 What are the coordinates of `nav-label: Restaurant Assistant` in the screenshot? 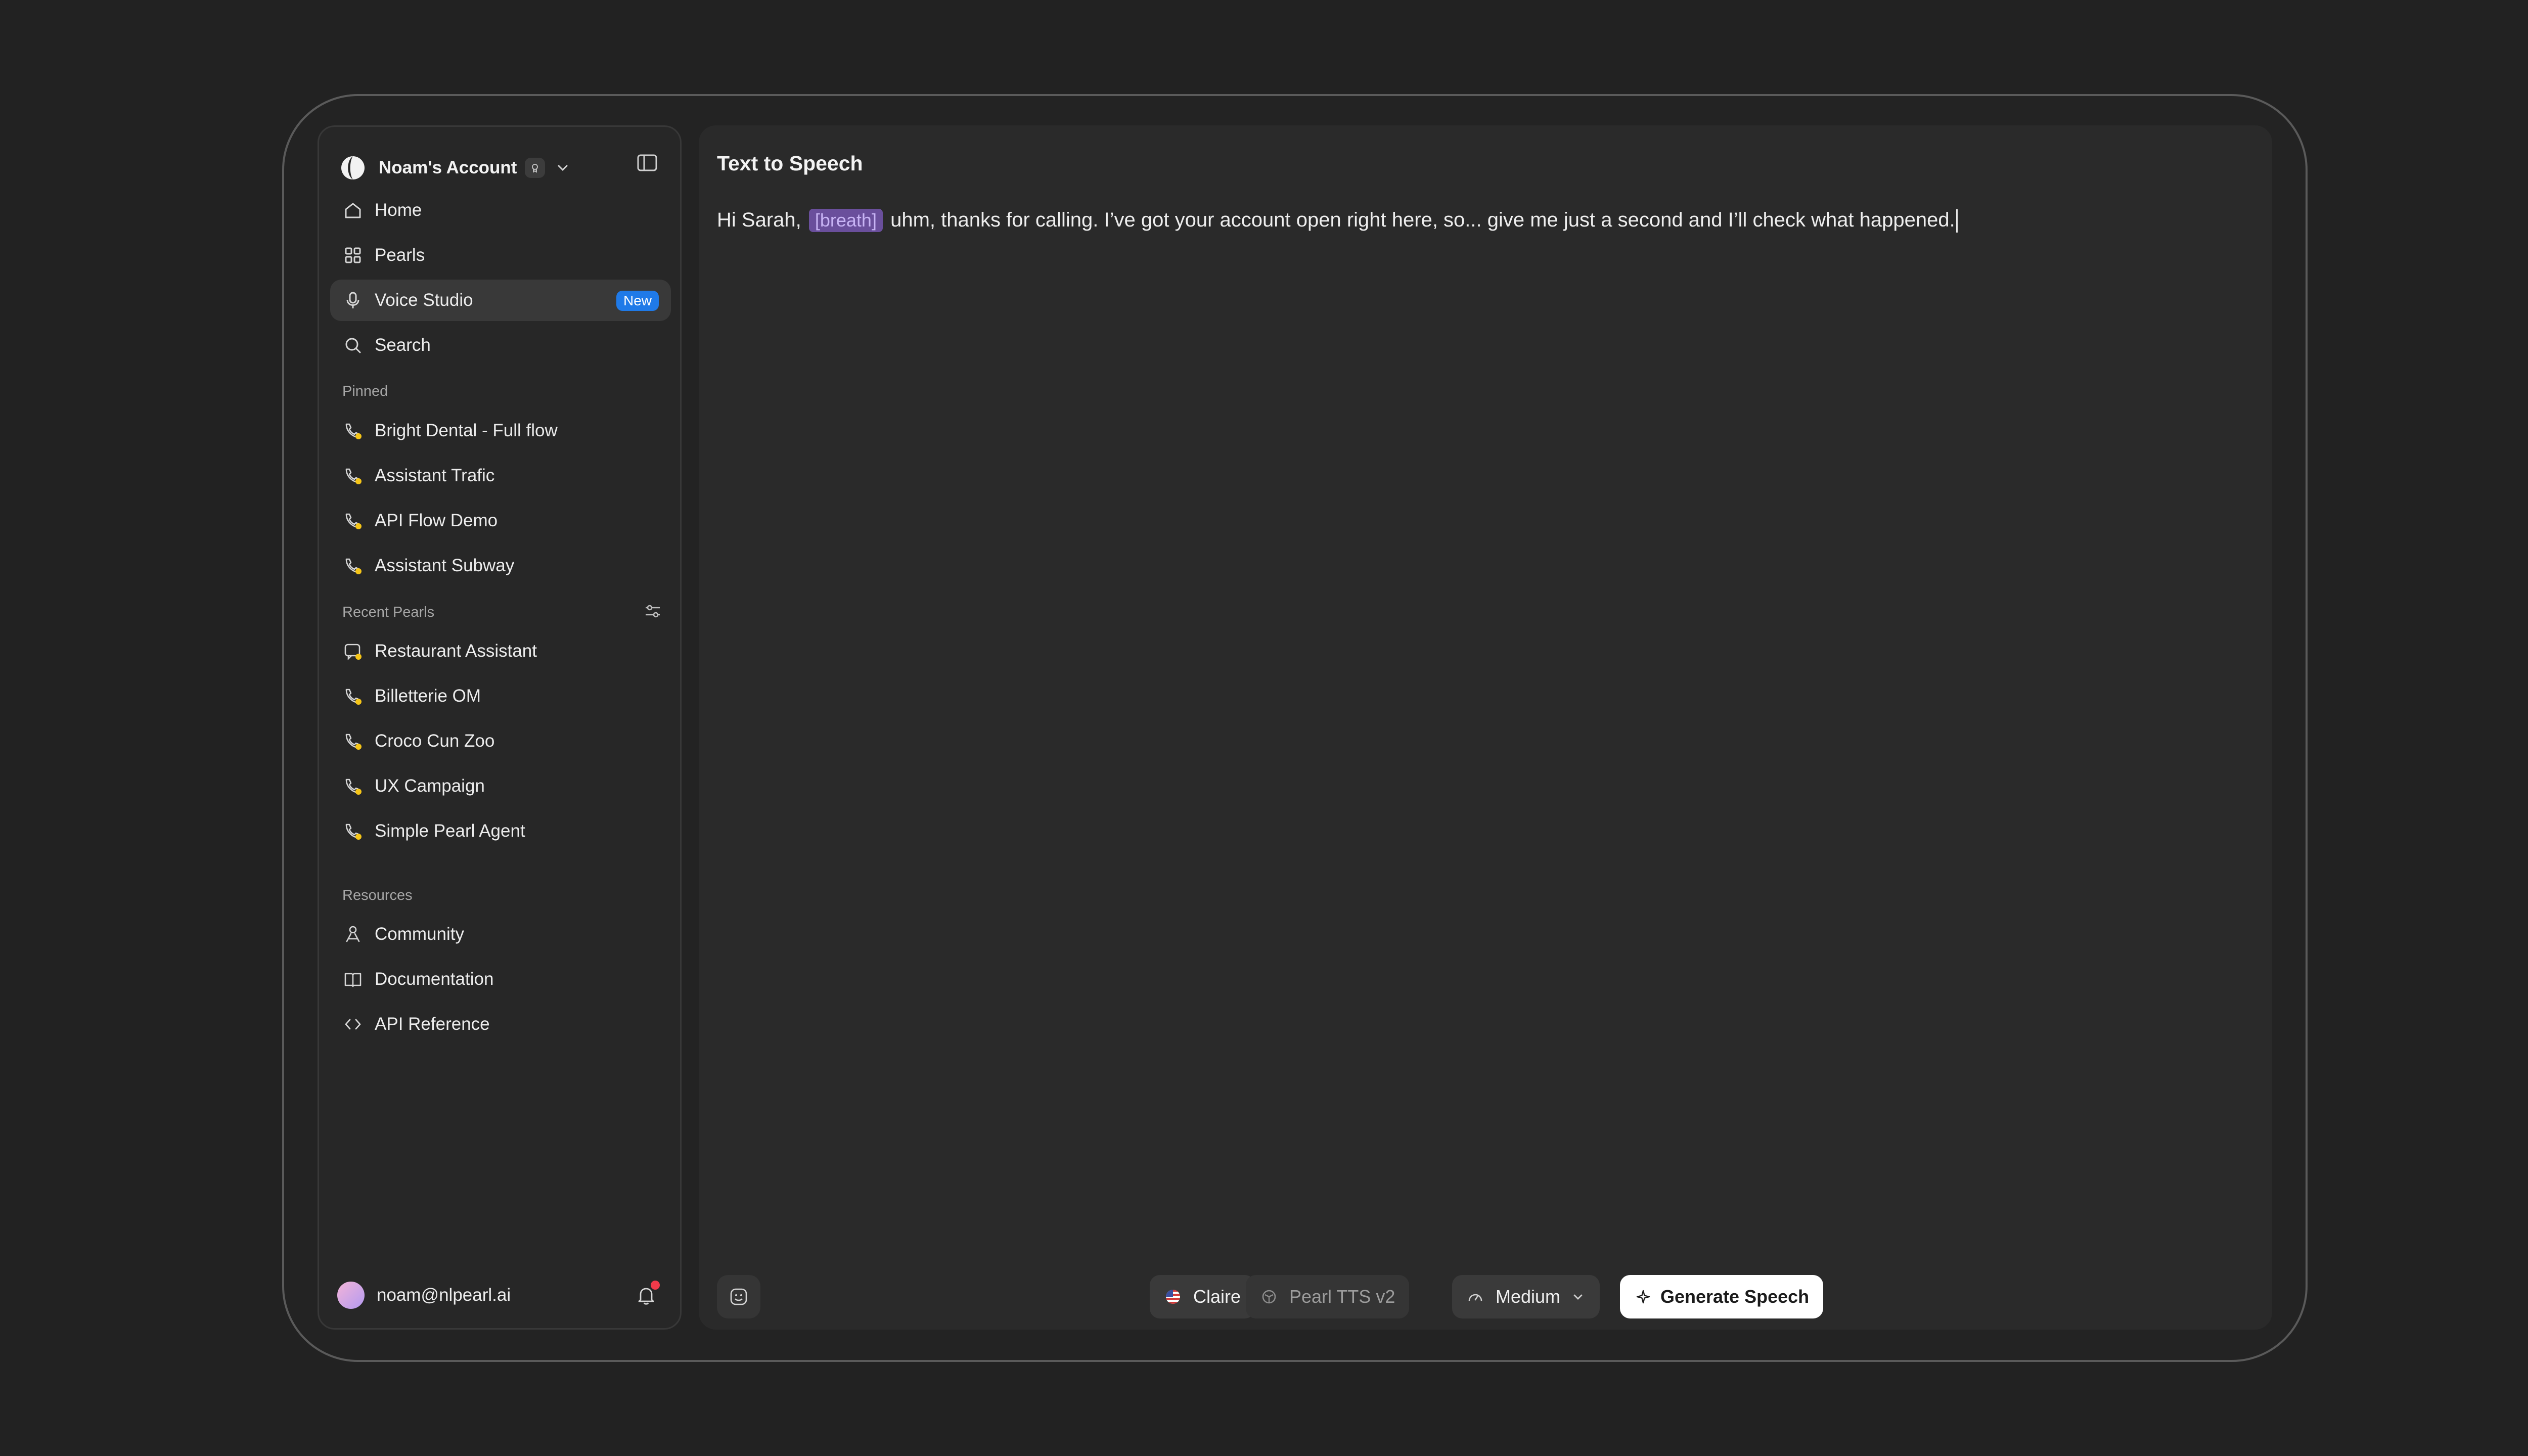 It's located at (456, 651).